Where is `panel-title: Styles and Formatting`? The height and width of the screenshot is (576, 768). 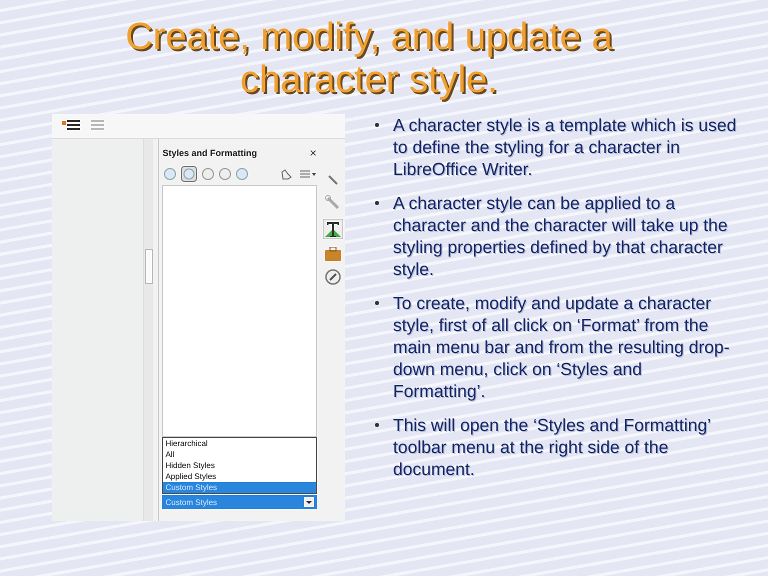
panel-title: Styles and Formatting is located at coordinates (209, 153).